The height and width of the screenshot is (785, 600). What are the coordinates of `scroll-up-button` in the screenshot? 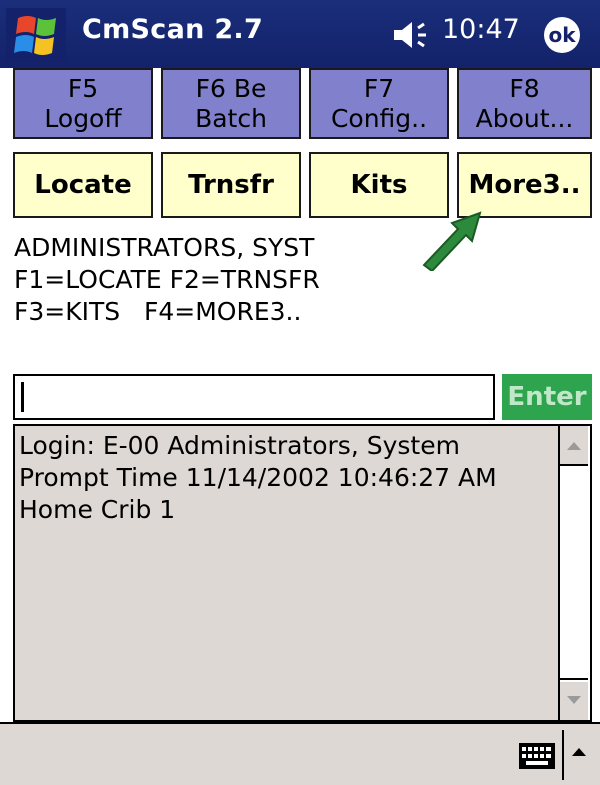 It's located at (574, 445).